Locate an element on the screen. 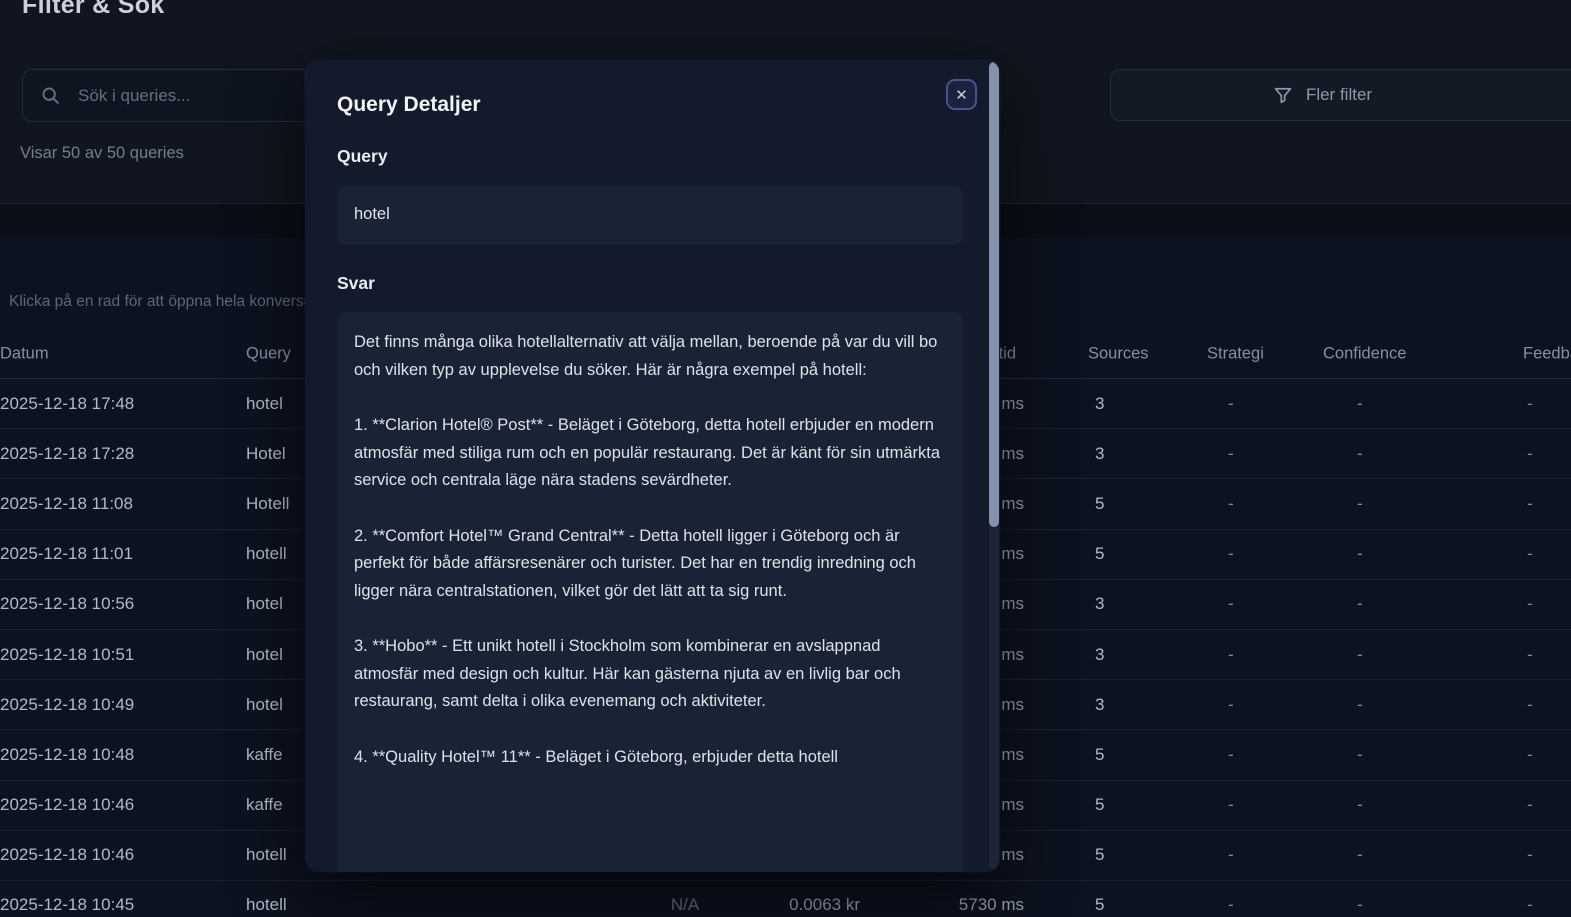 The image size is (1571, 917). column-header-sources: Sources is located at coordinates (1118, 353).